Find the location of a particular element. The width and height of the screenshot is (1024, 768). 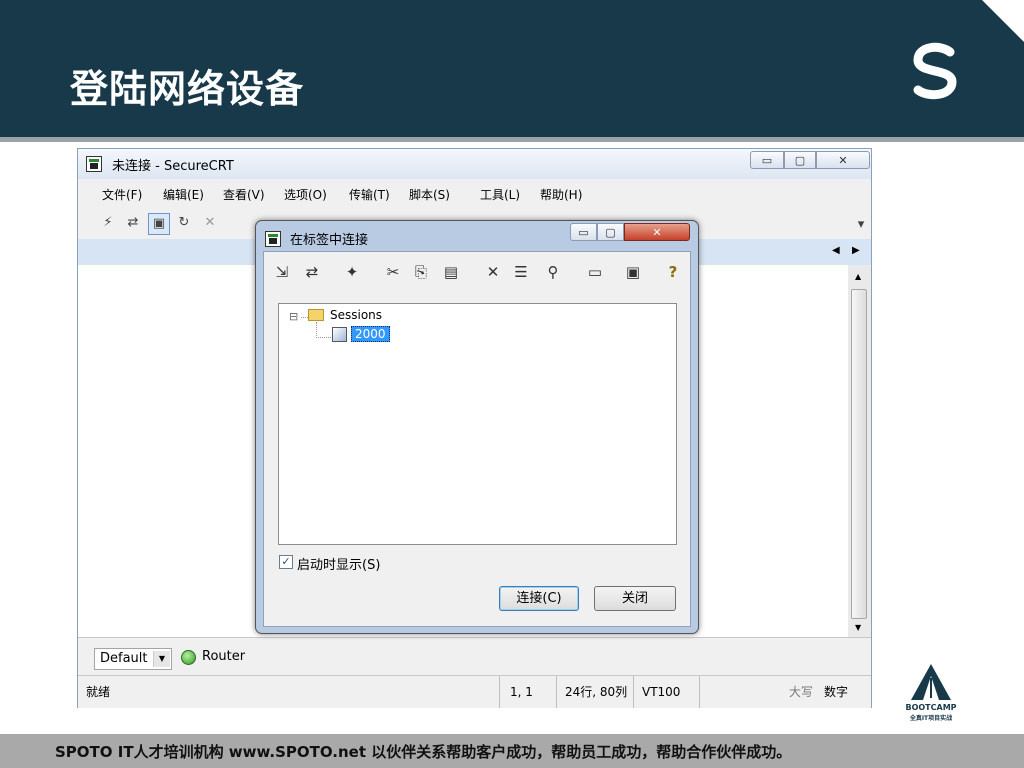

menu-options: 选项(O) is located at coordinates (305, 194).